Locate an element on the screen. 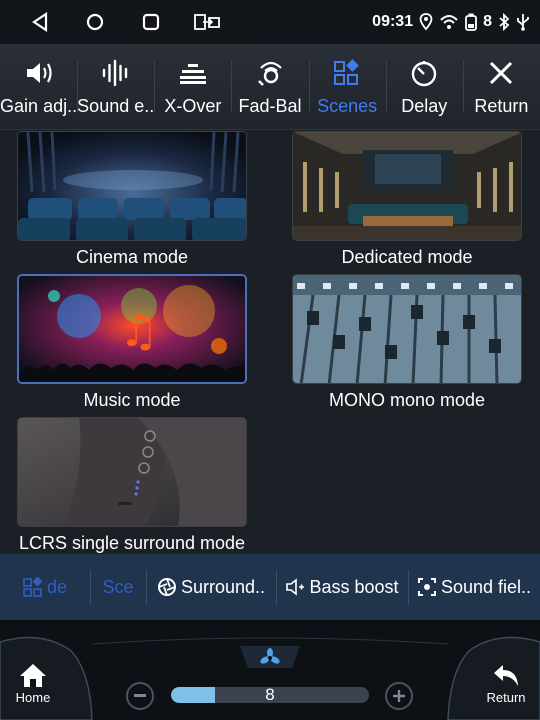 This screenshot has width=540, height=720. back-nav-button is located at coordinates (40, 22).